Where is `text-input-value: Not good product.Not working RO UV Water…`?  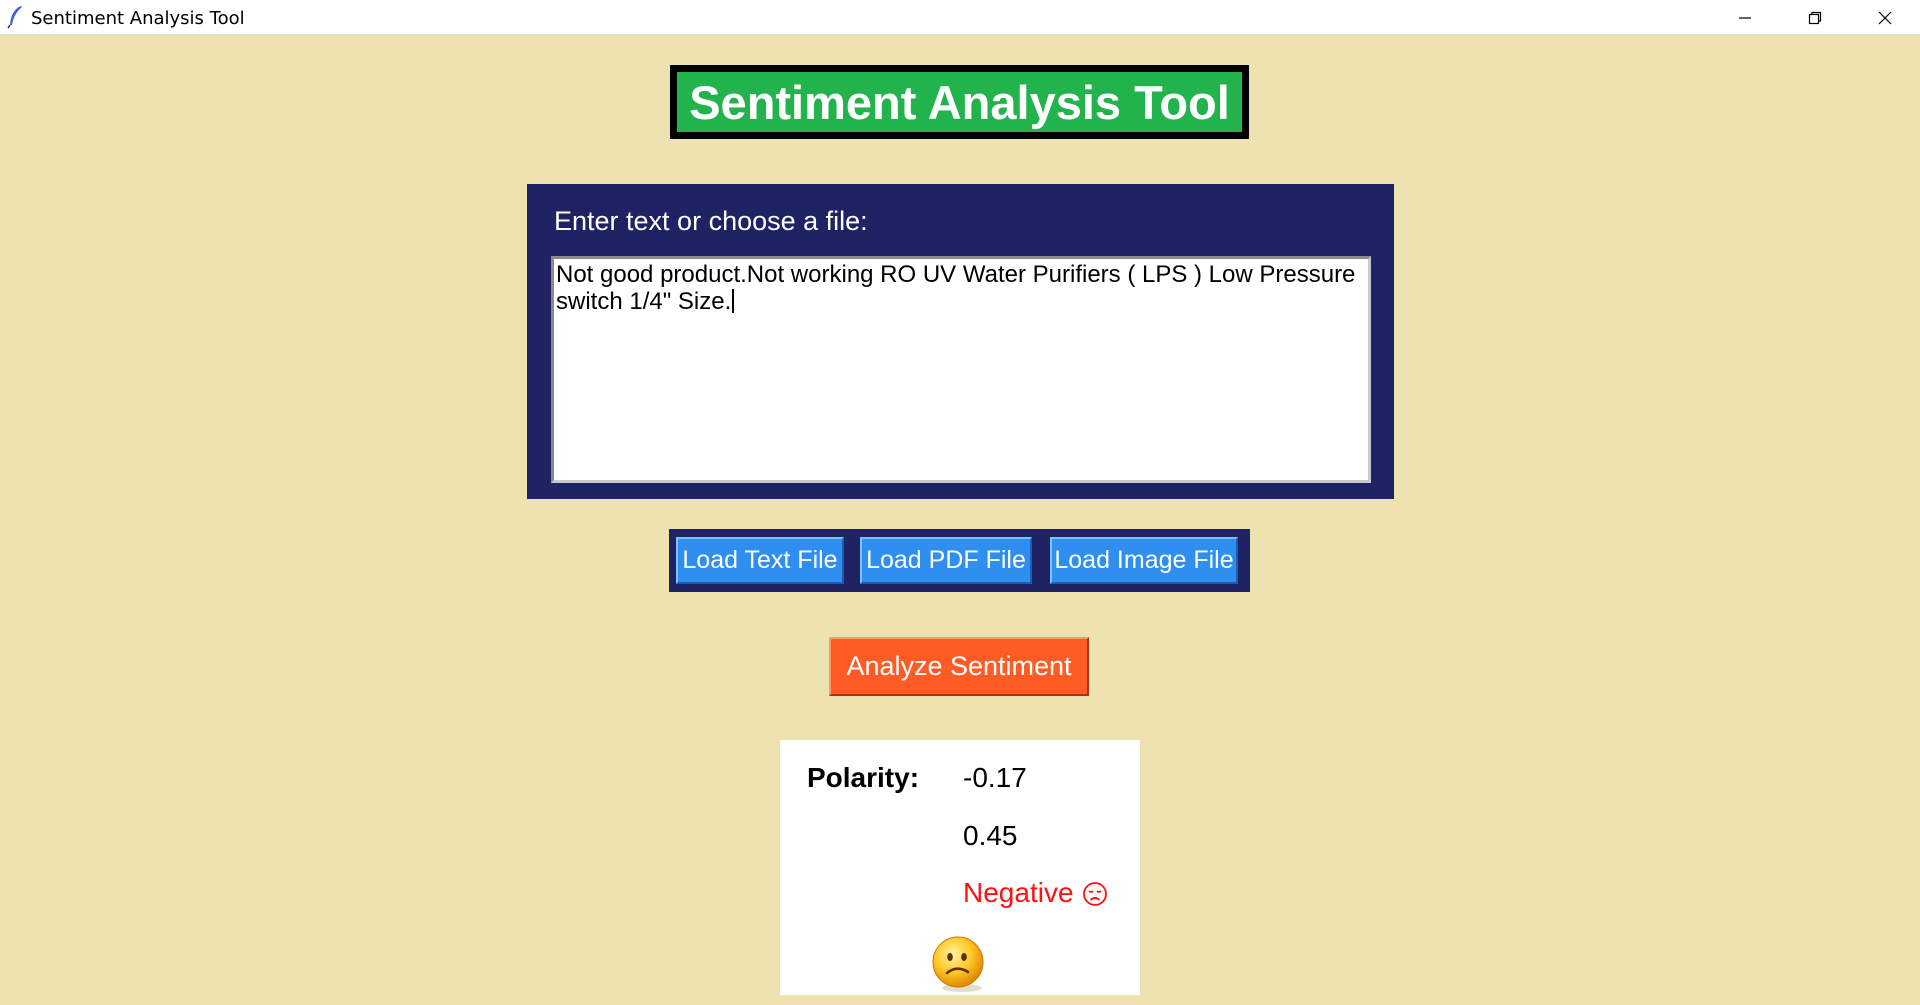 text-input-value: Not good product.Not working RO UV Water… is located at coordinates (956, 288).